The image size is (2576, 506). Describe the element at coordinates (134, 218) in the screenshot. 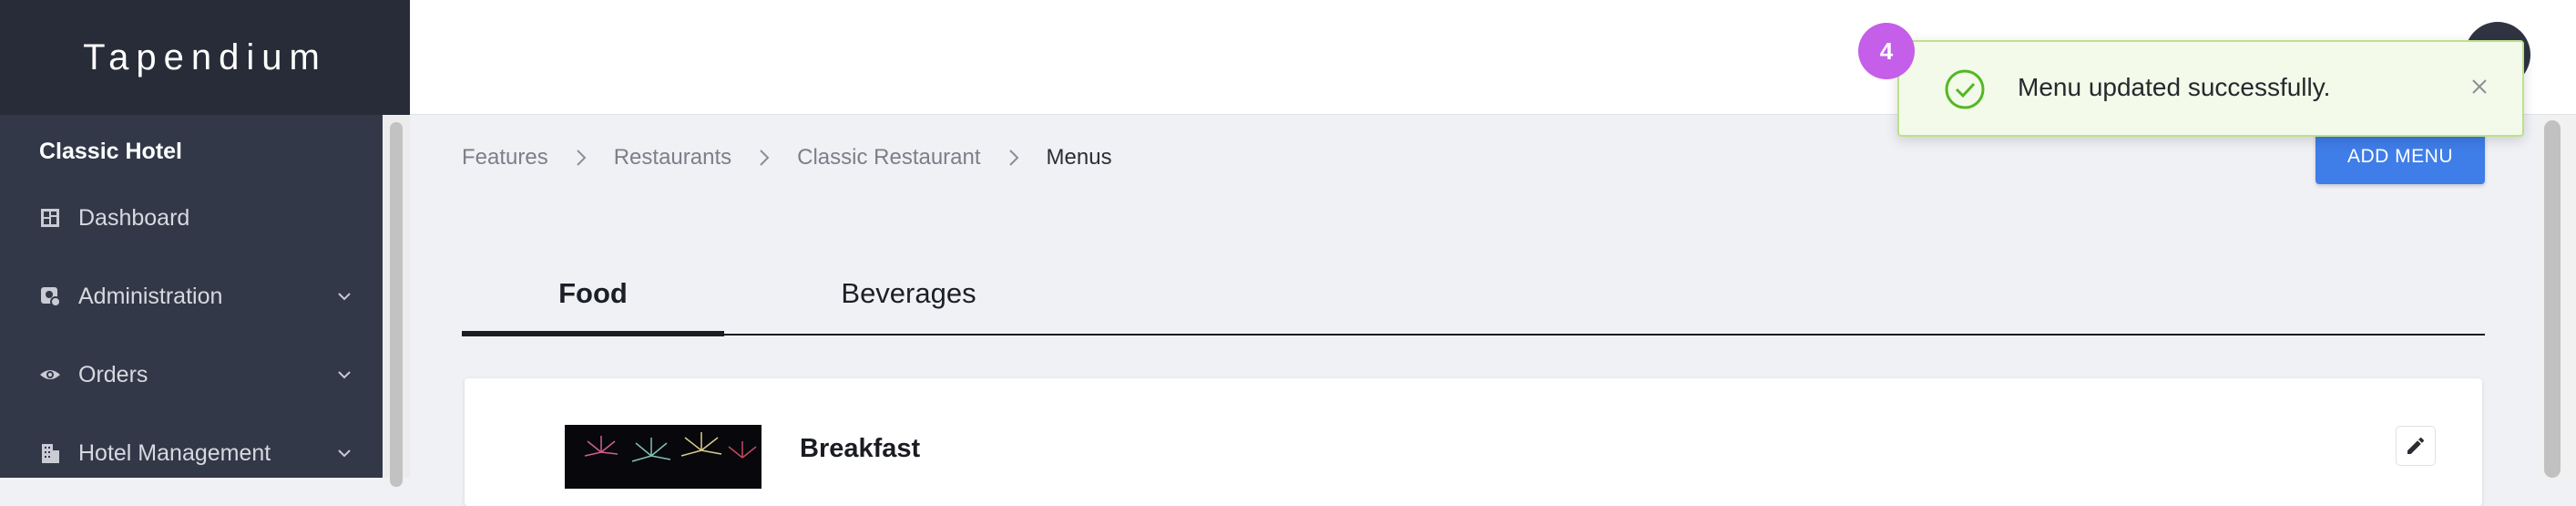

I see `sidebar-item-label: Dashboard` at that location.